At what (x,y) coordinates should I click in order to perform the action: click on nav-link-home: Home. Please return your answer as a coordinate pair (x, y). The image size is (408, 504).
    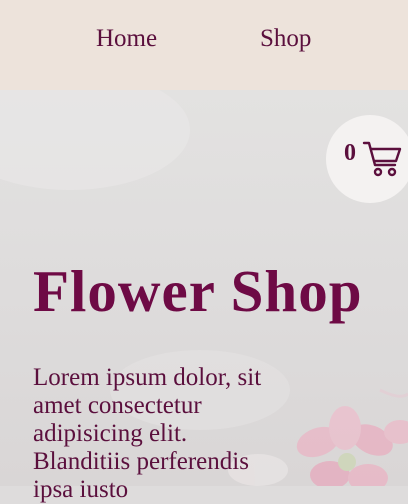
    Looking at the image, I should click on (126, 39).